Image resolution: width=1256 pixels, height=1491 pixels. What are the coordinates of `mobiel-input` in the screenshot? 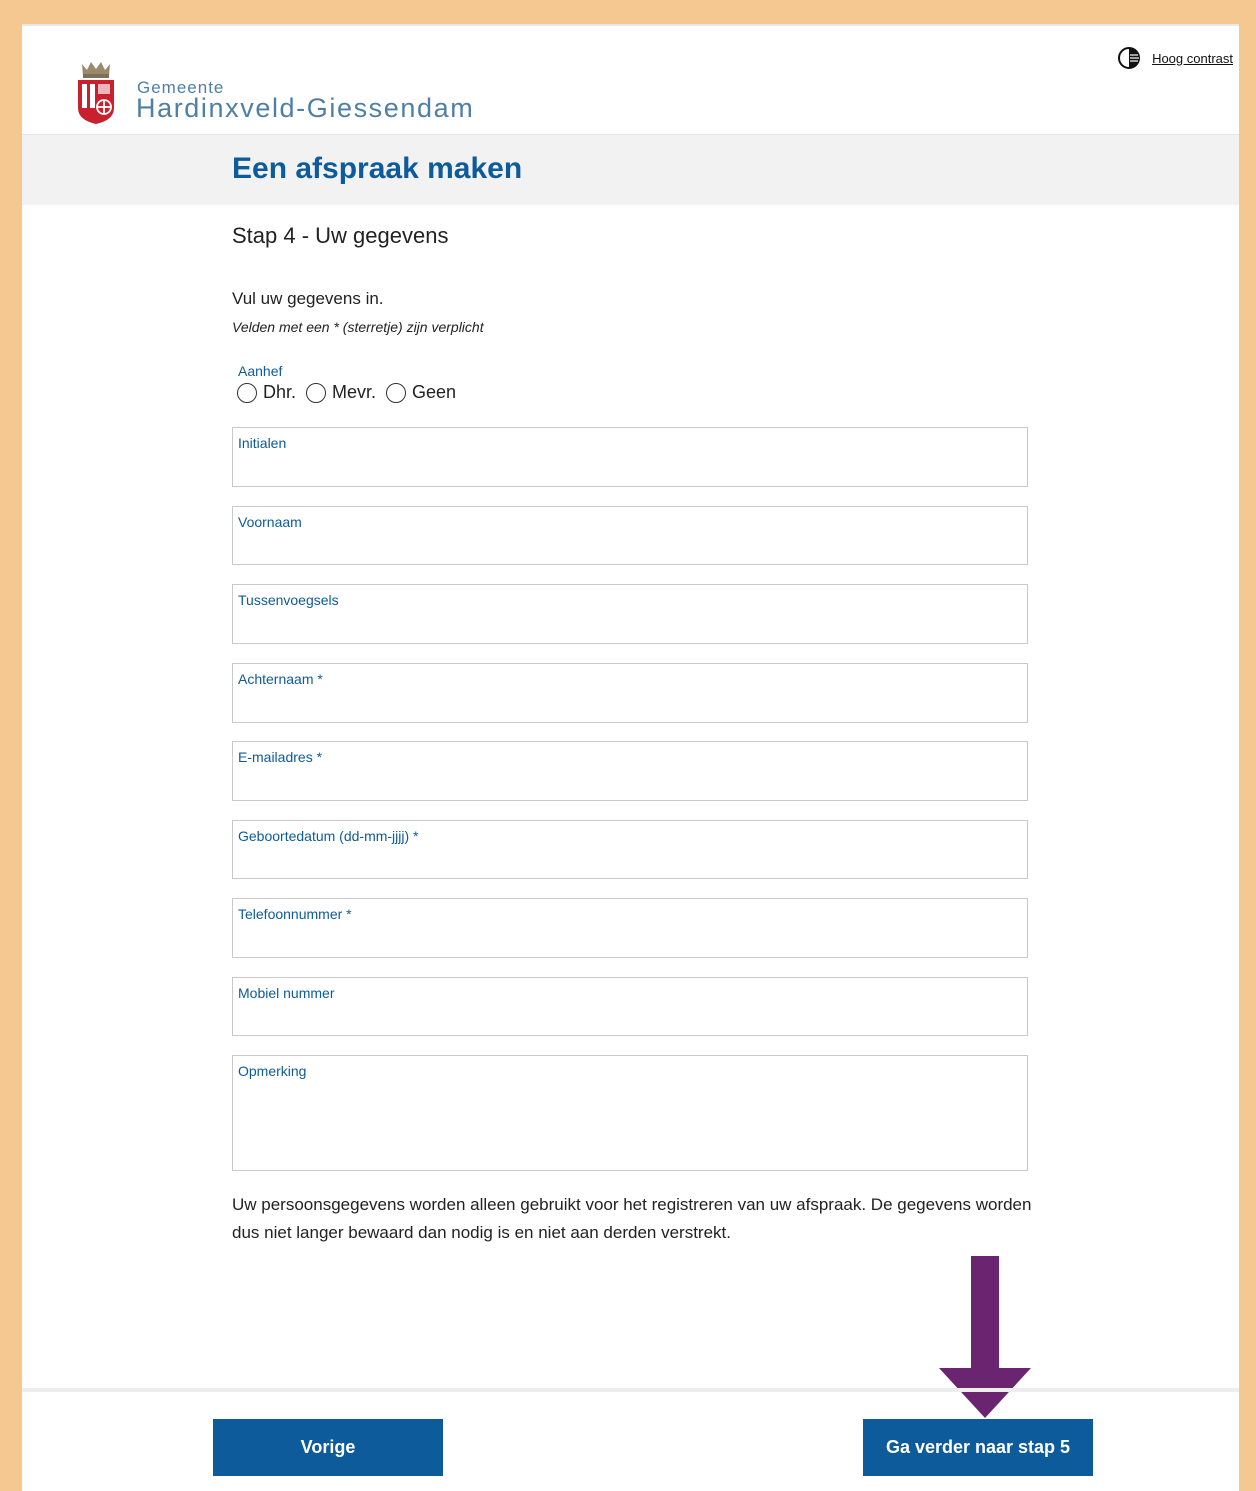 It's located at (630, 1019).